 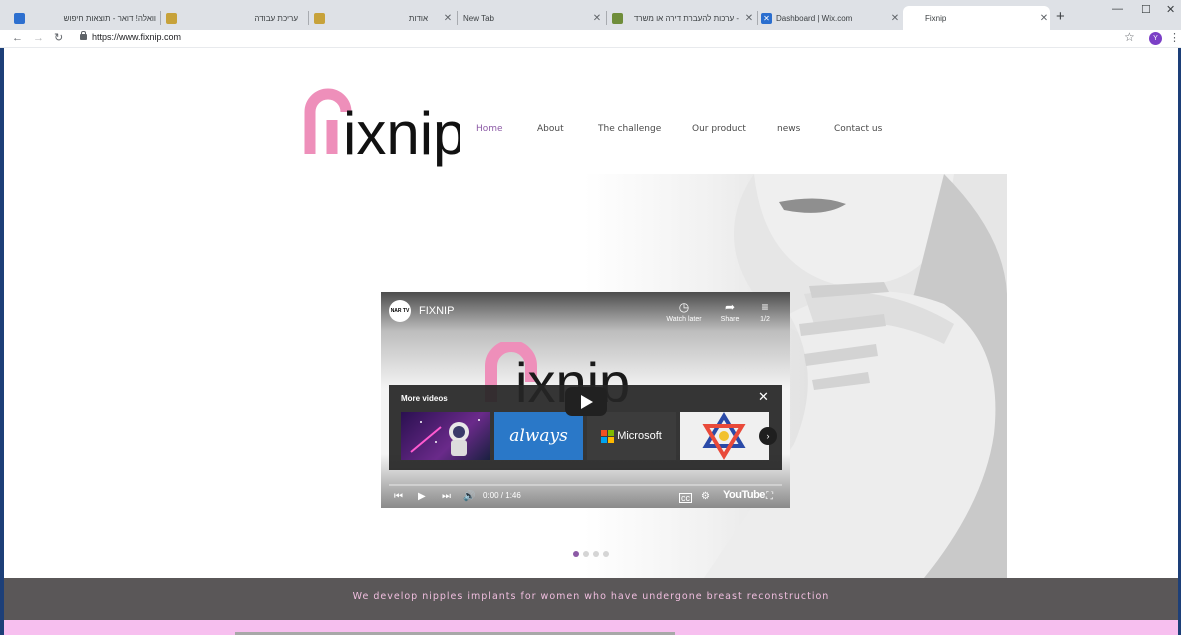 I want to click on tab-title: Fixnip, so click(x=936, y=18).